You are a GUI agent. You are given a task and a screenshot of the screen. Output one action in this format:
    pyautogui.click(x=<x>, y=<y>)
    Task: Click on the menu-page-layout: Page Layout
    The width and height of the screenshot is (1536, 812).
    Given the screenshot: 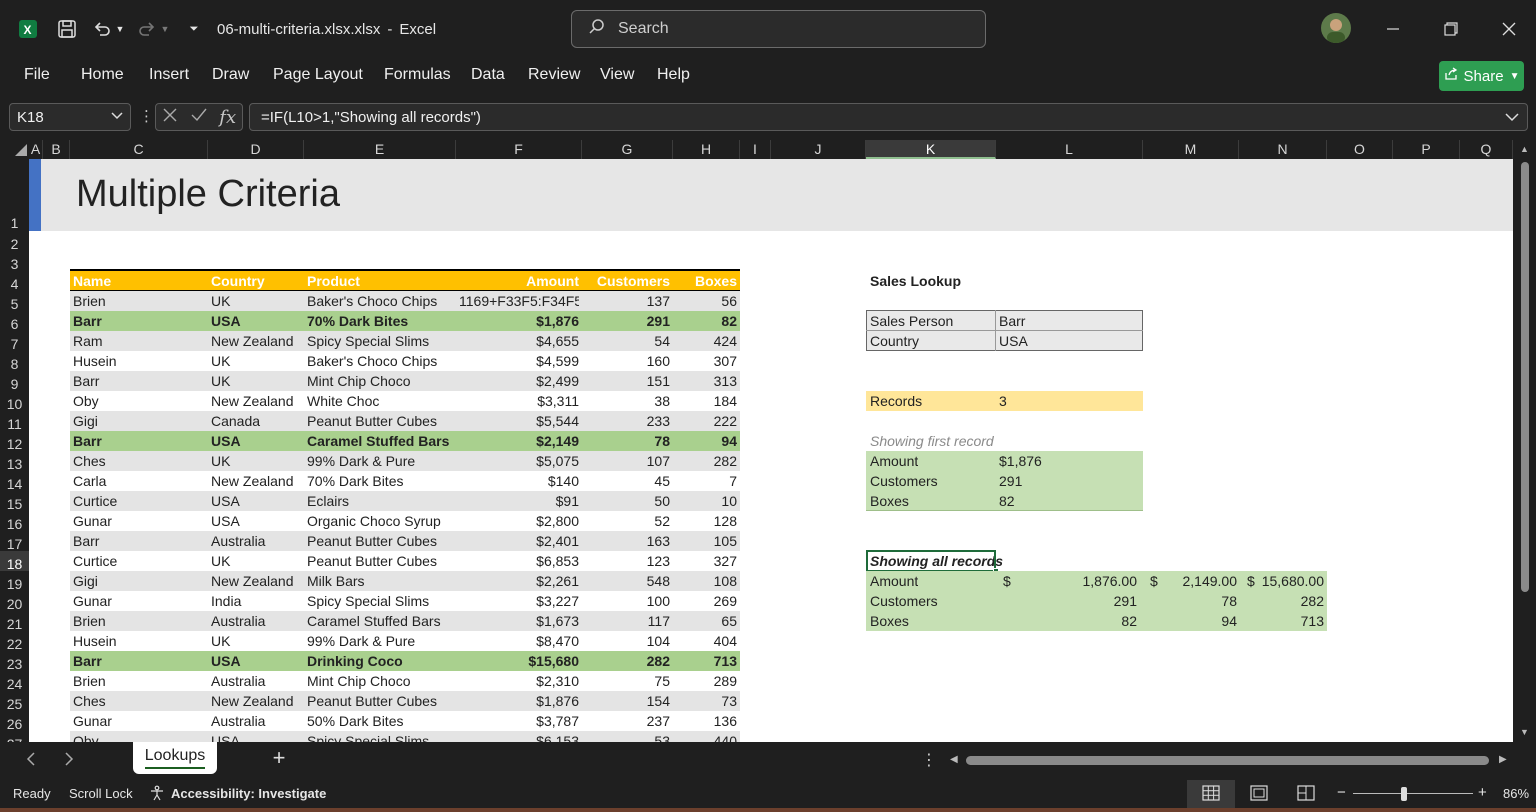 What is the action you would take?
    pyautogui.click(x=318, y=75)
    